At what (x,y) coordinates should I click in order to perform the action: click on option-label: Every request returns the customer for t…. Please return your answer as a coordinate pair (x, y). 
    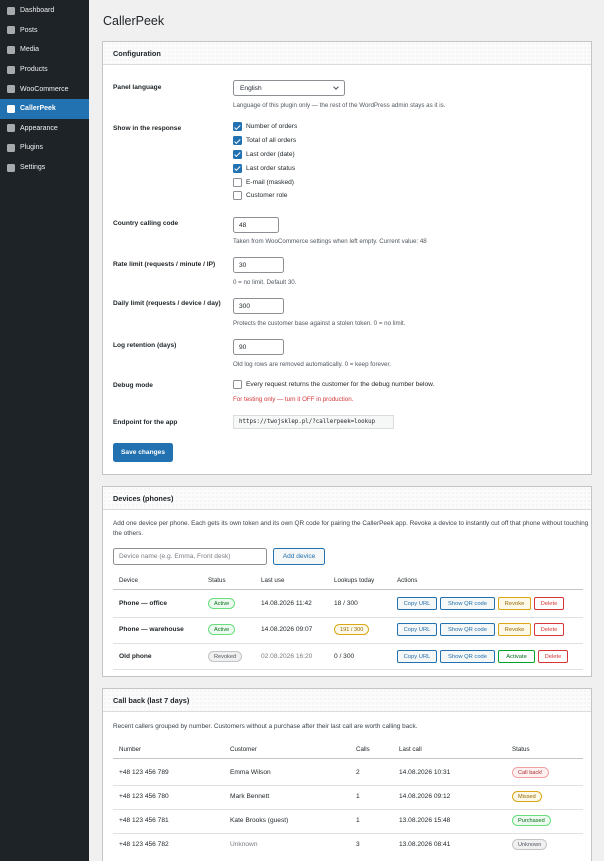
    Looking at the image, I should click on (340, 385).